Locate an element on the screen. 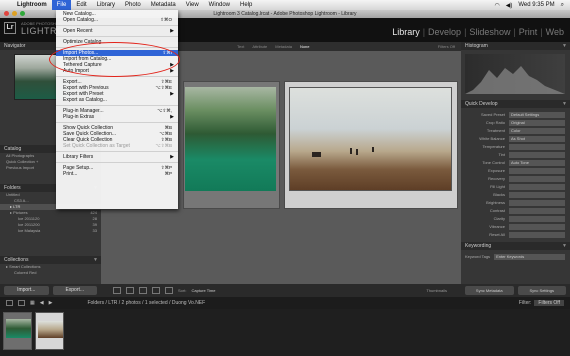 The image size is (570, 356). annotation-circle is located at coordinates (114, 59).